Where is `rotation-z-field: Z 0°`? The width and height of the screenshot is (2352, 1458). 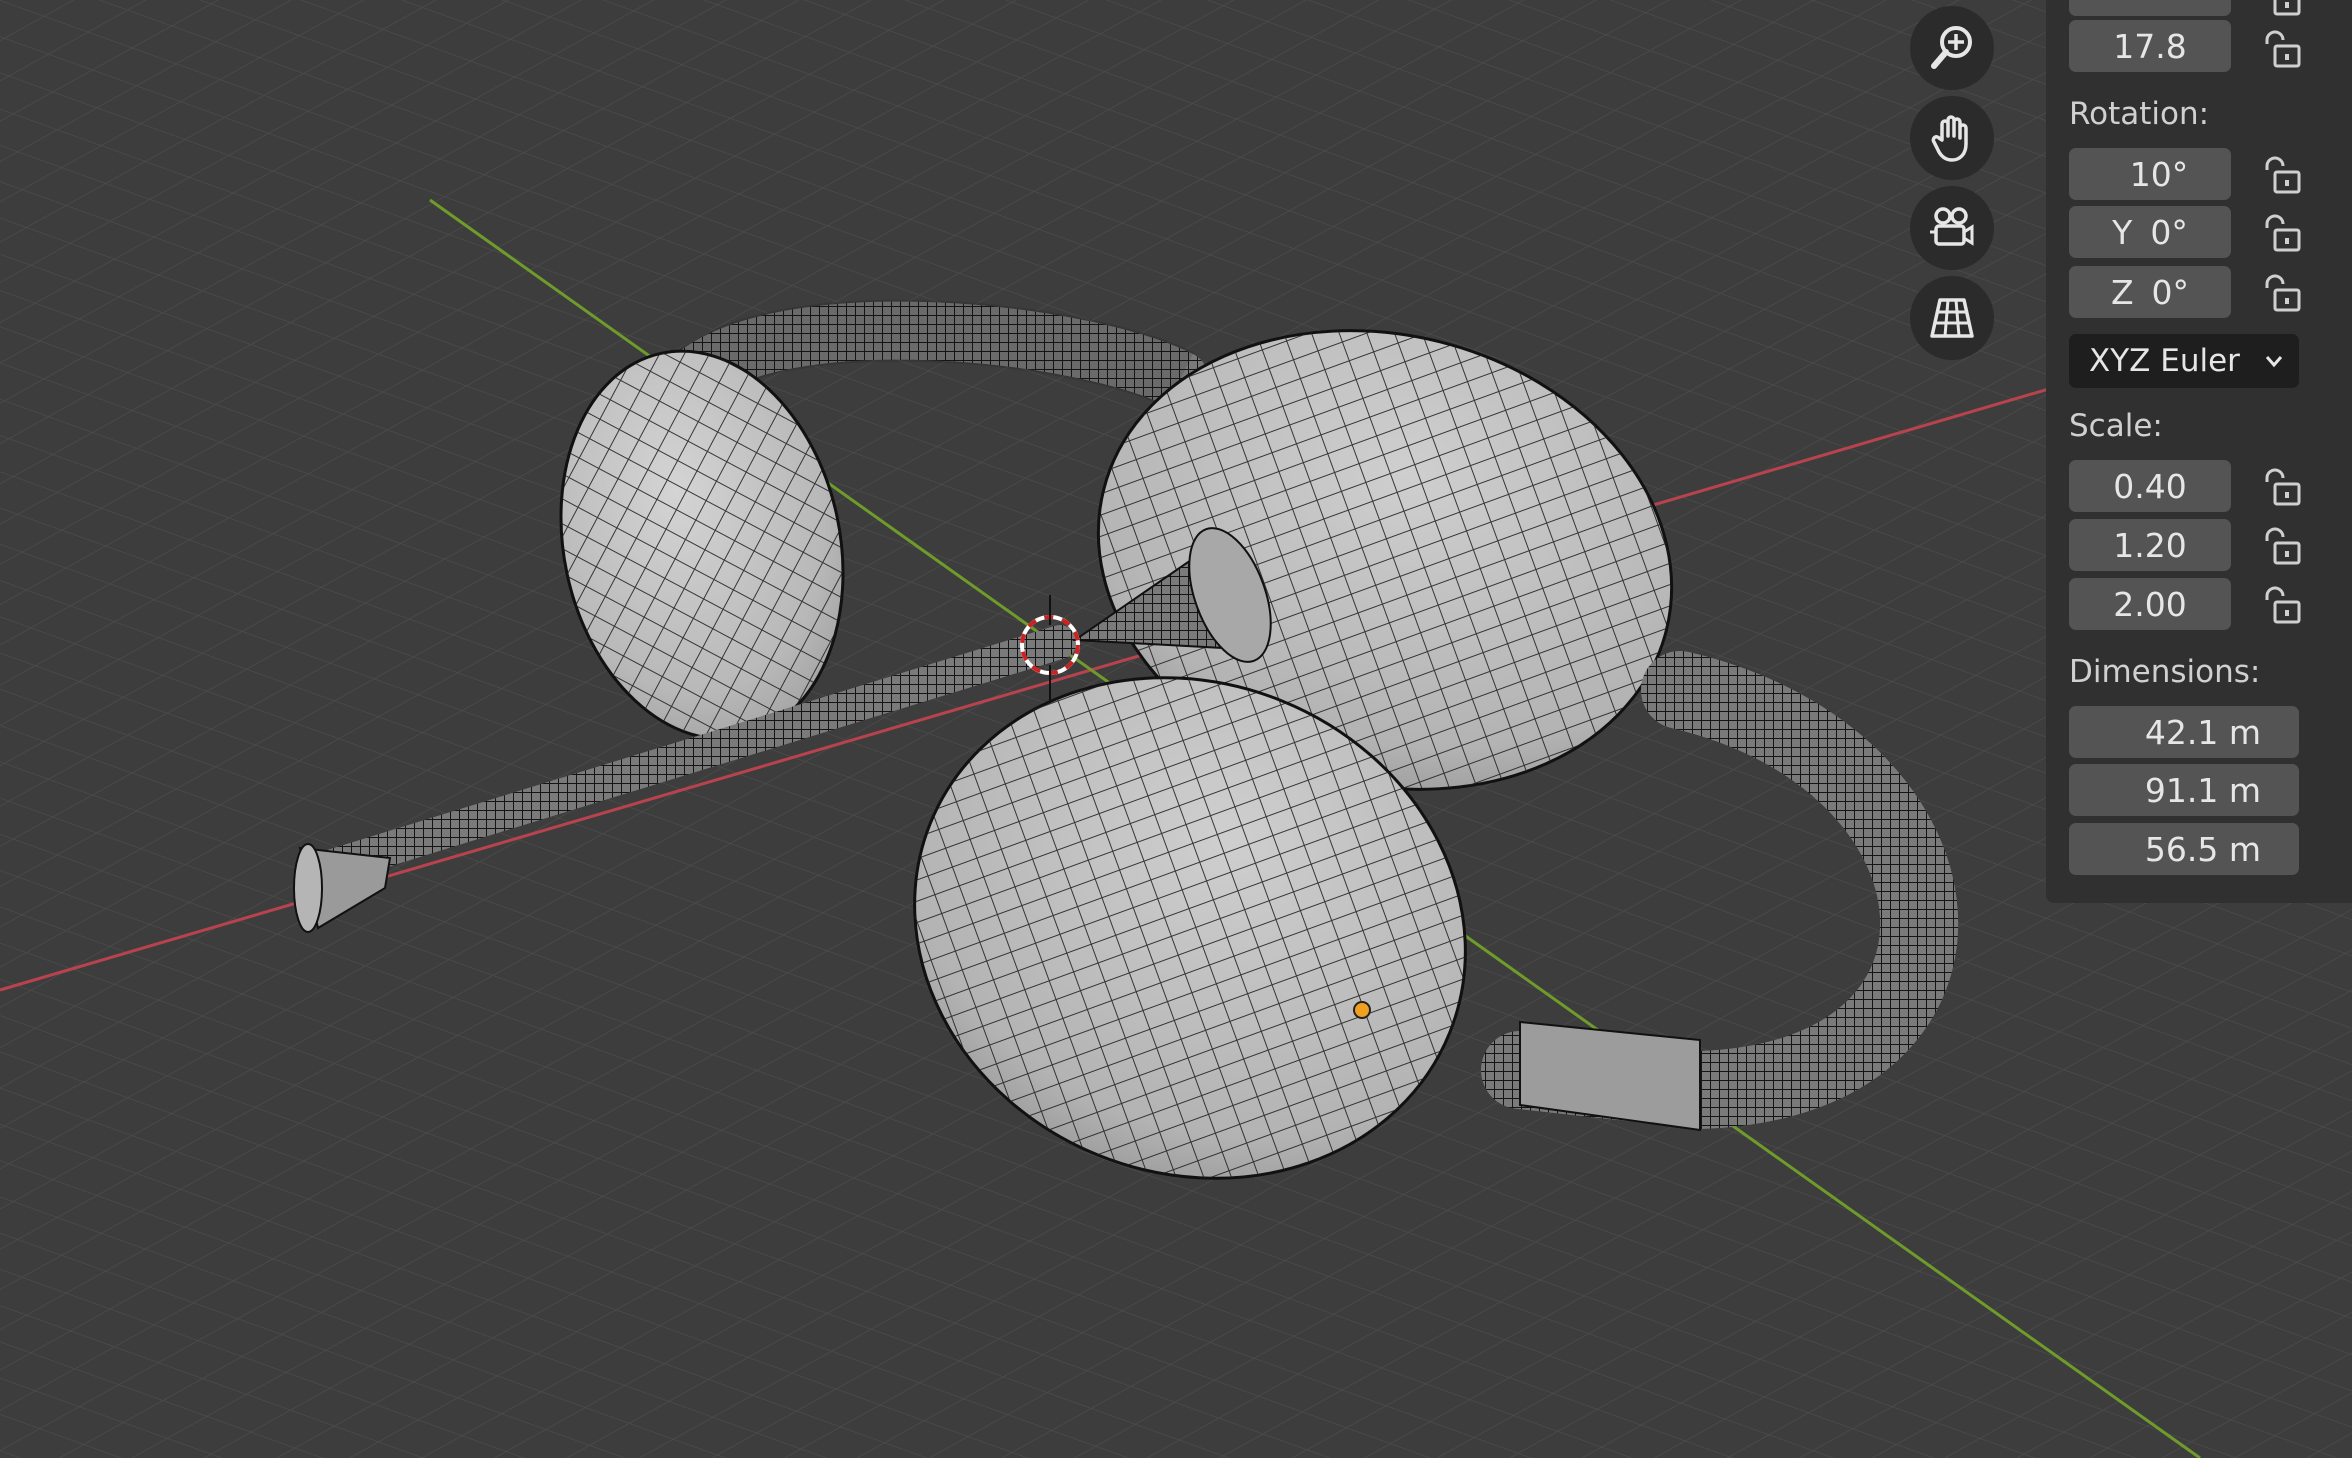
rotation-z-field: Z 0° is located at coordinates (2150, 292).